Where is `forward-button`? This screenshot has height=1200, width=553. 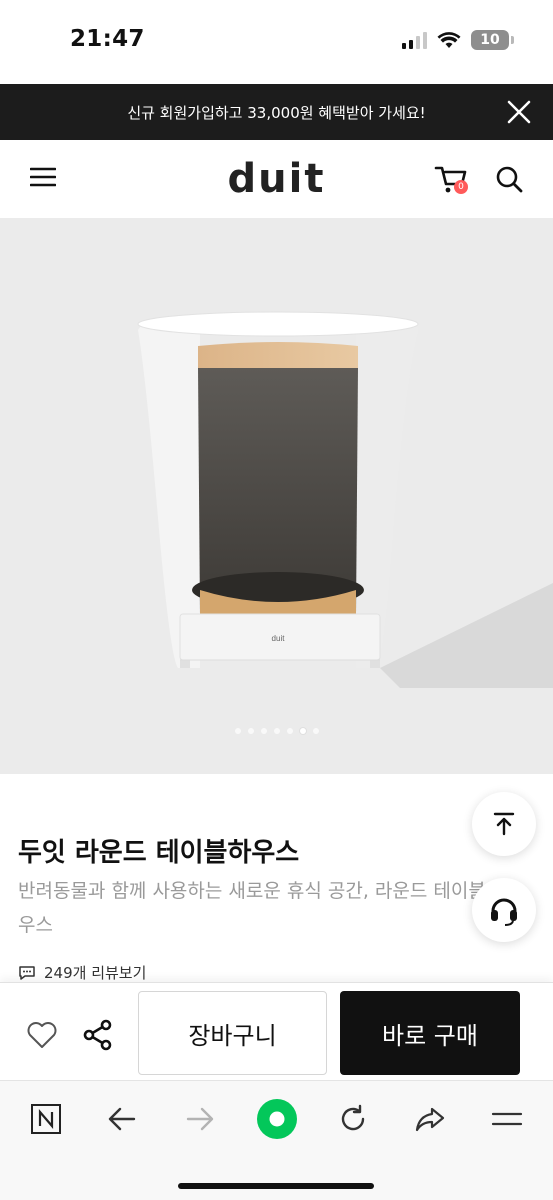 forward-button is located at coordinates (200, 1119).